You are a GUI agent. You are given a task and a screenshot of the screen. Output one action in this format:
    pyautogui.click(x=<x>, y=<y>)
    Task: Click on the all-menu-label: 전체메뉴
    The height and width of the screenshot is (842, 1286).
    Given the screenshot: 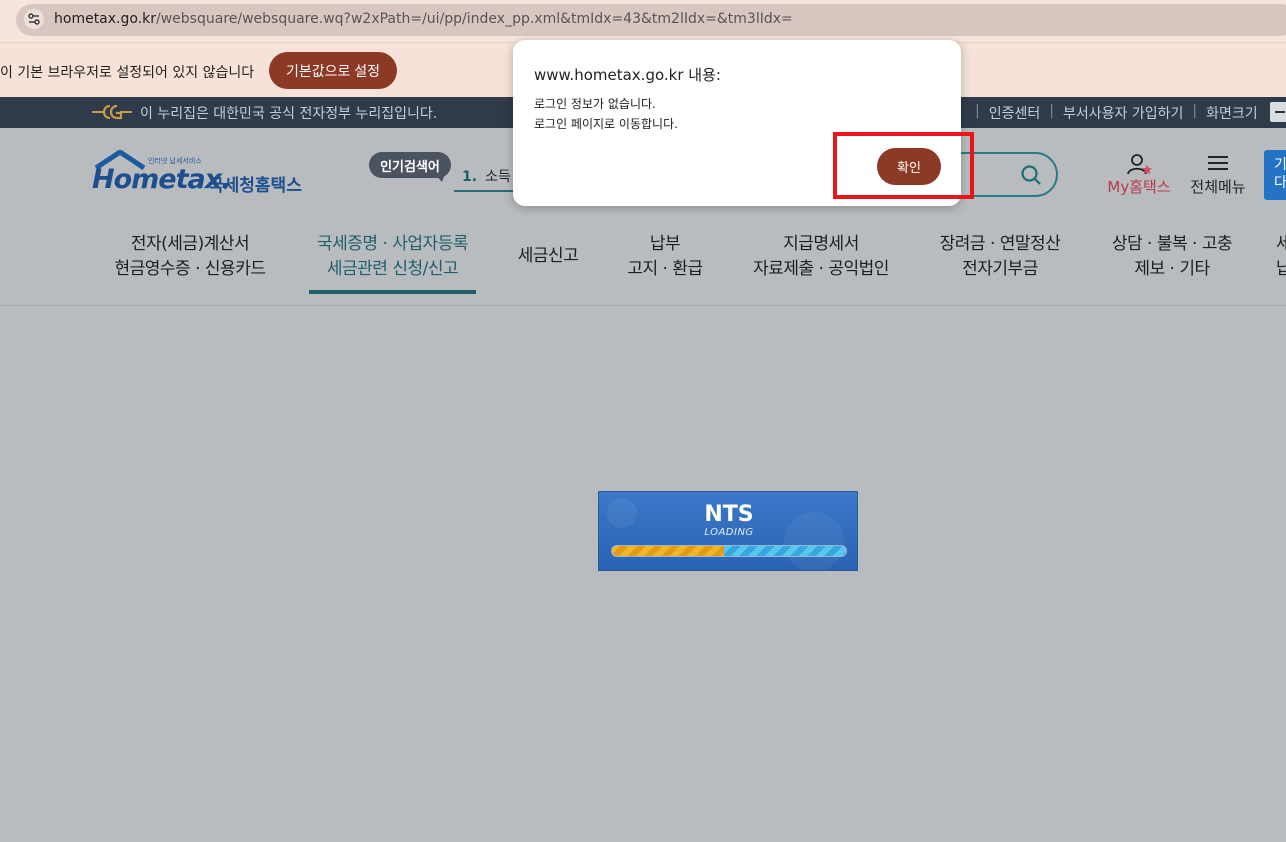 What is the action you would take?
    pyautogui.click(x=1218, y=187)
    